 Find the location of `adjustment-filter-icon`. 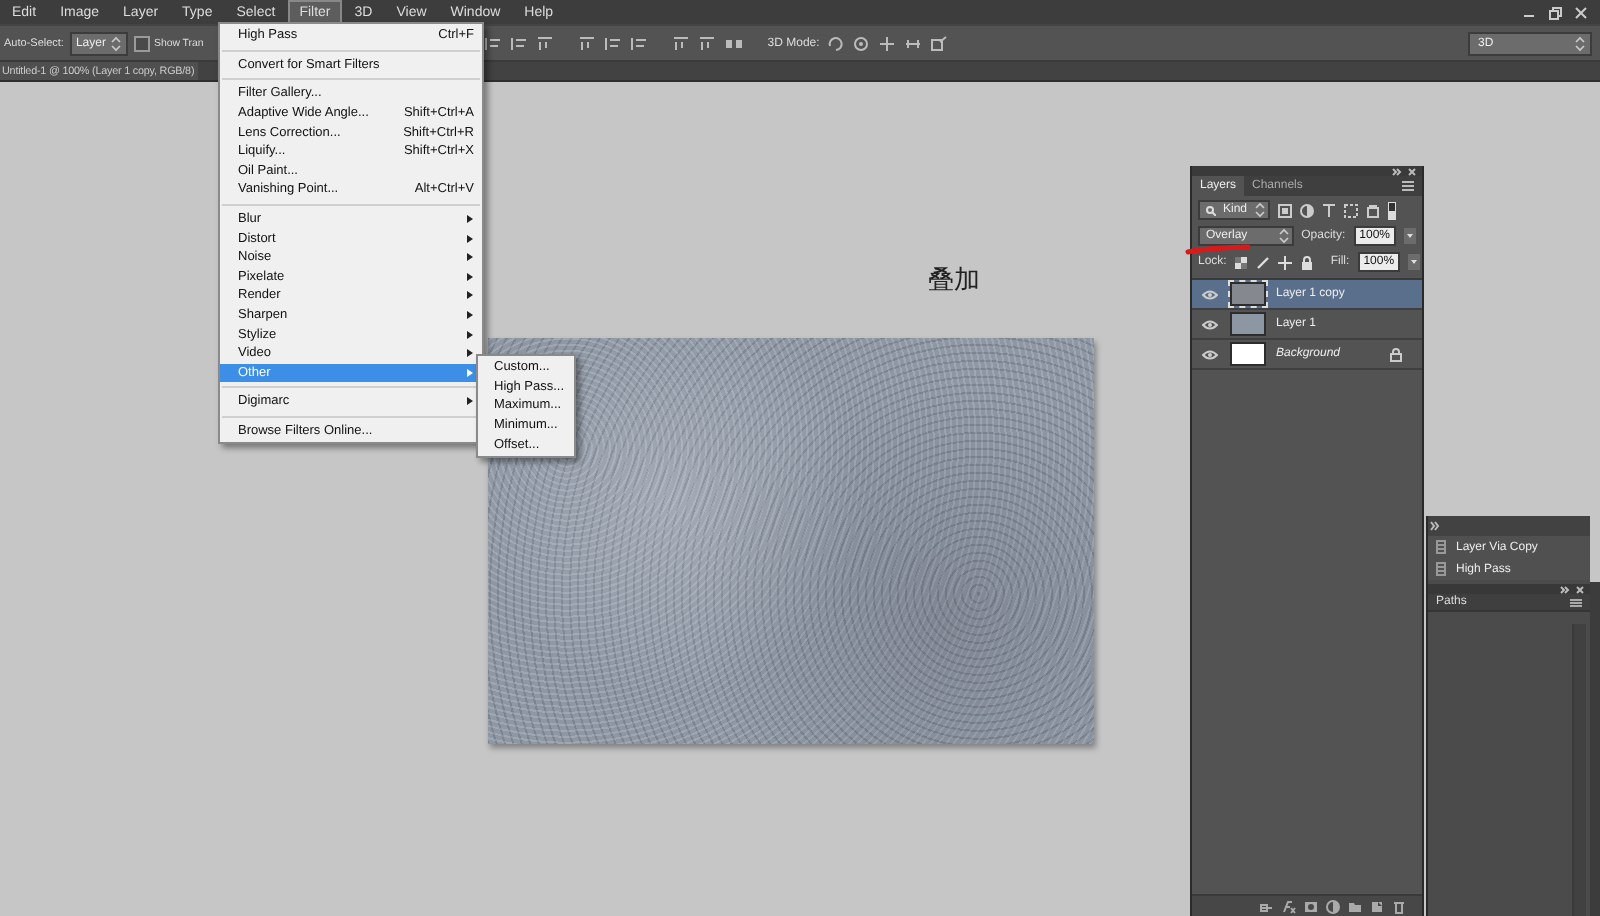

adjustment-filter-icon is located at coordinates (1307, 210).